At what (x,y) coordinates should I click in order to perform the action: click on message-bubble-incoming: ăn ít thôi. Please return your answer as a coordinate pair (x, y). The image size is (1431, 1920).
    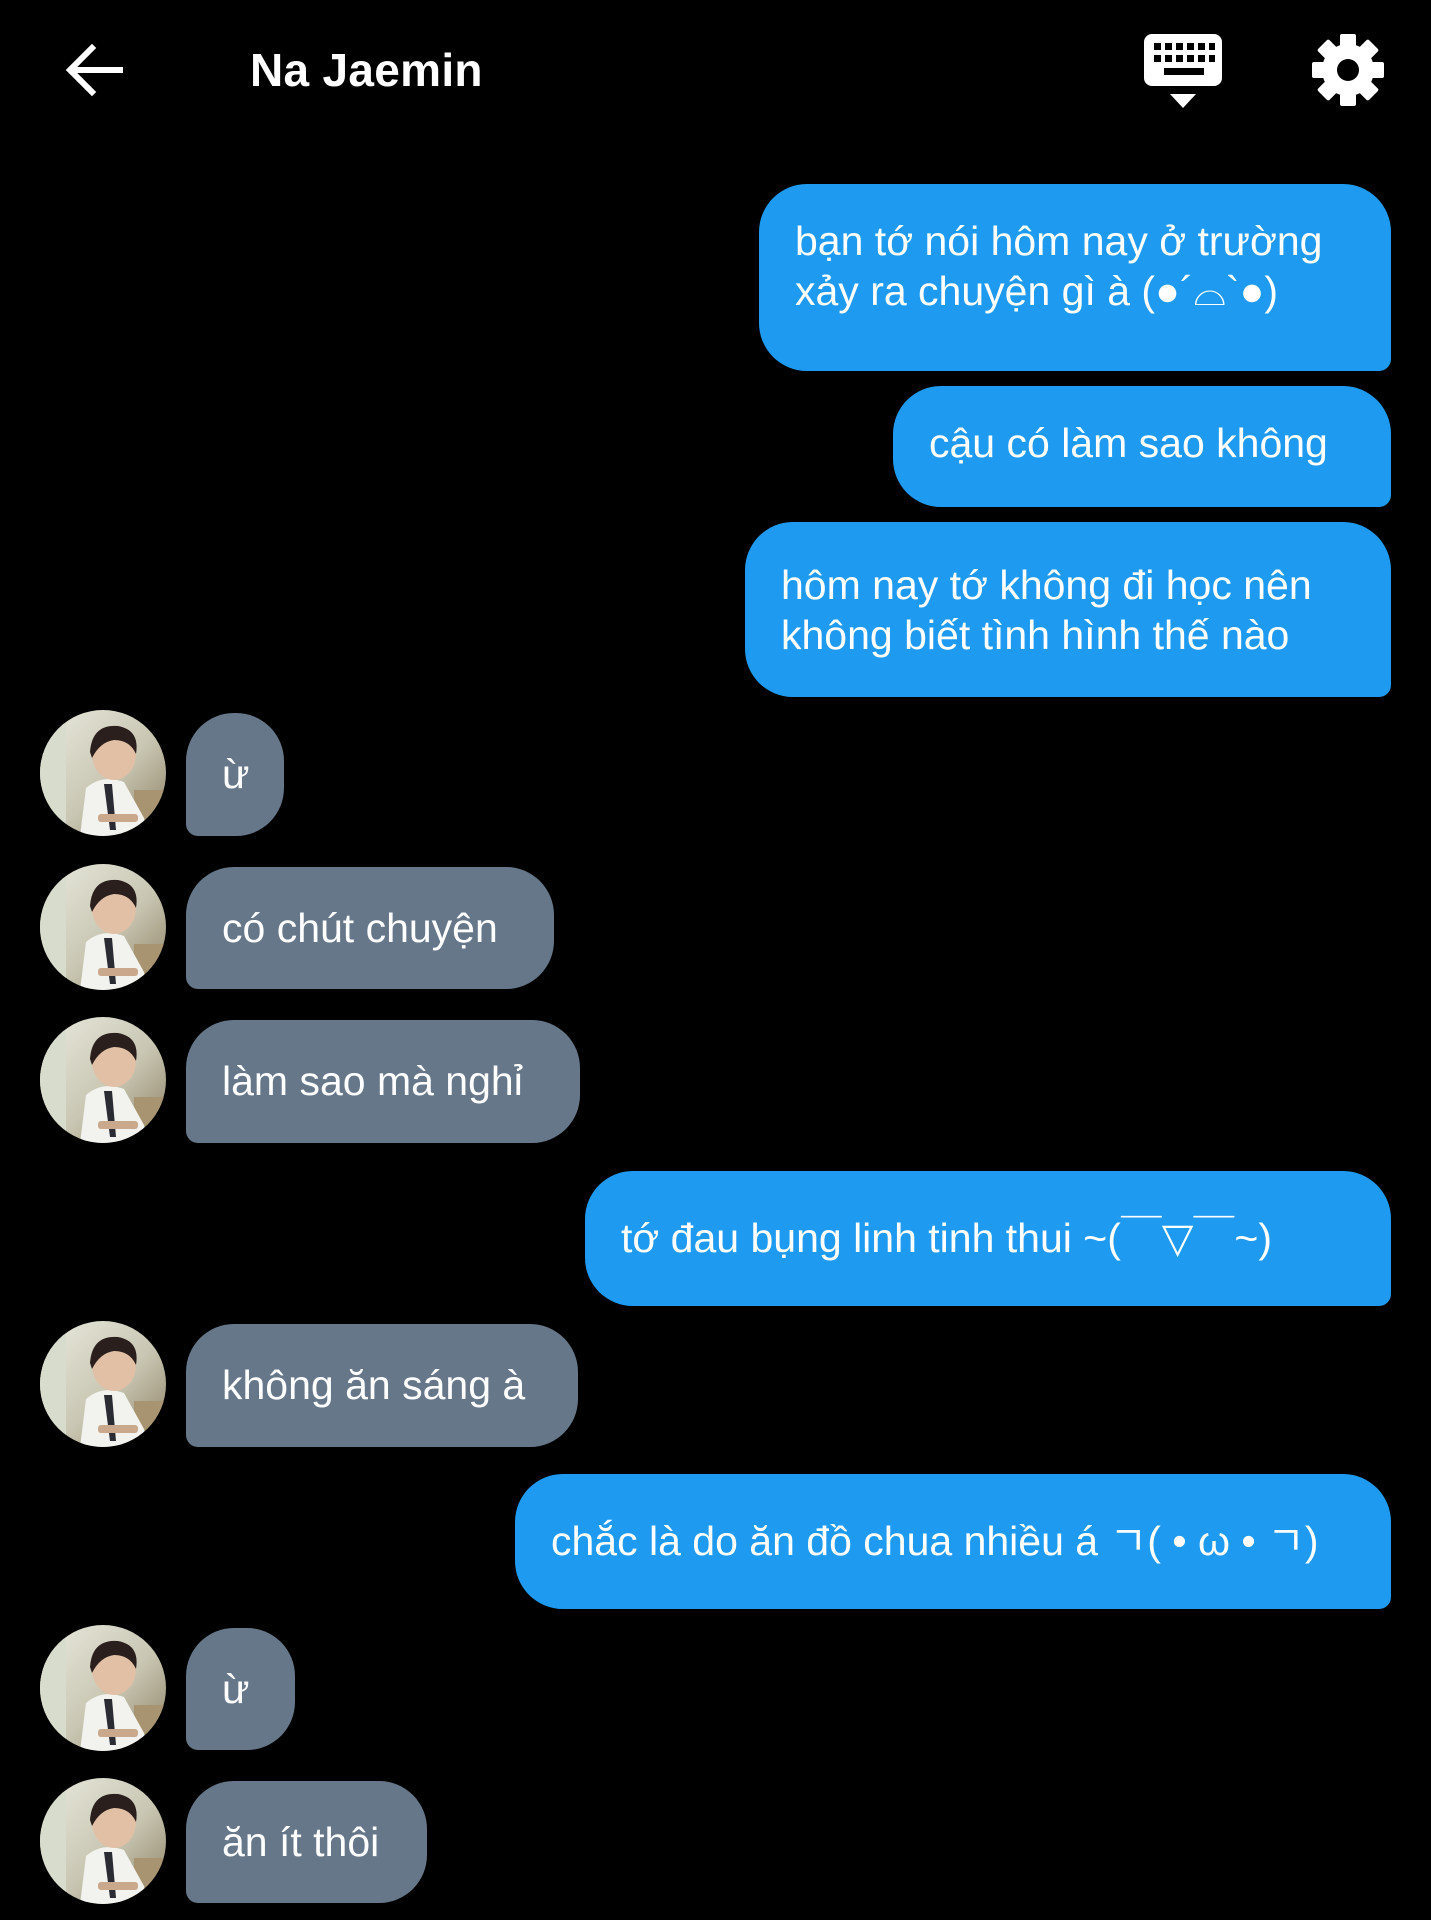
    Looking at the image, I should click on (306, 1842).